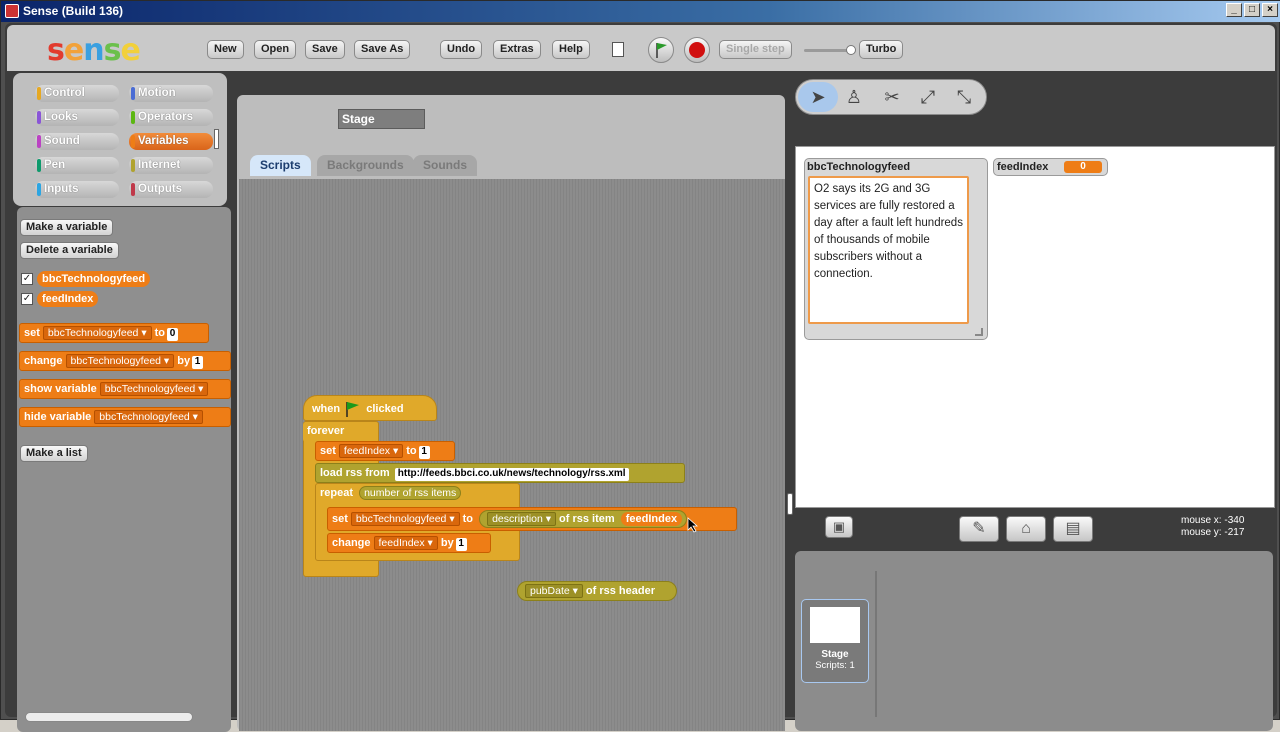 Image resolution: width=1280 pixels, height=732 pixels. Describe the element at coordinates (554, 591) in the screenshot. I see `field-dropdown: pubDate ▾` at that location.